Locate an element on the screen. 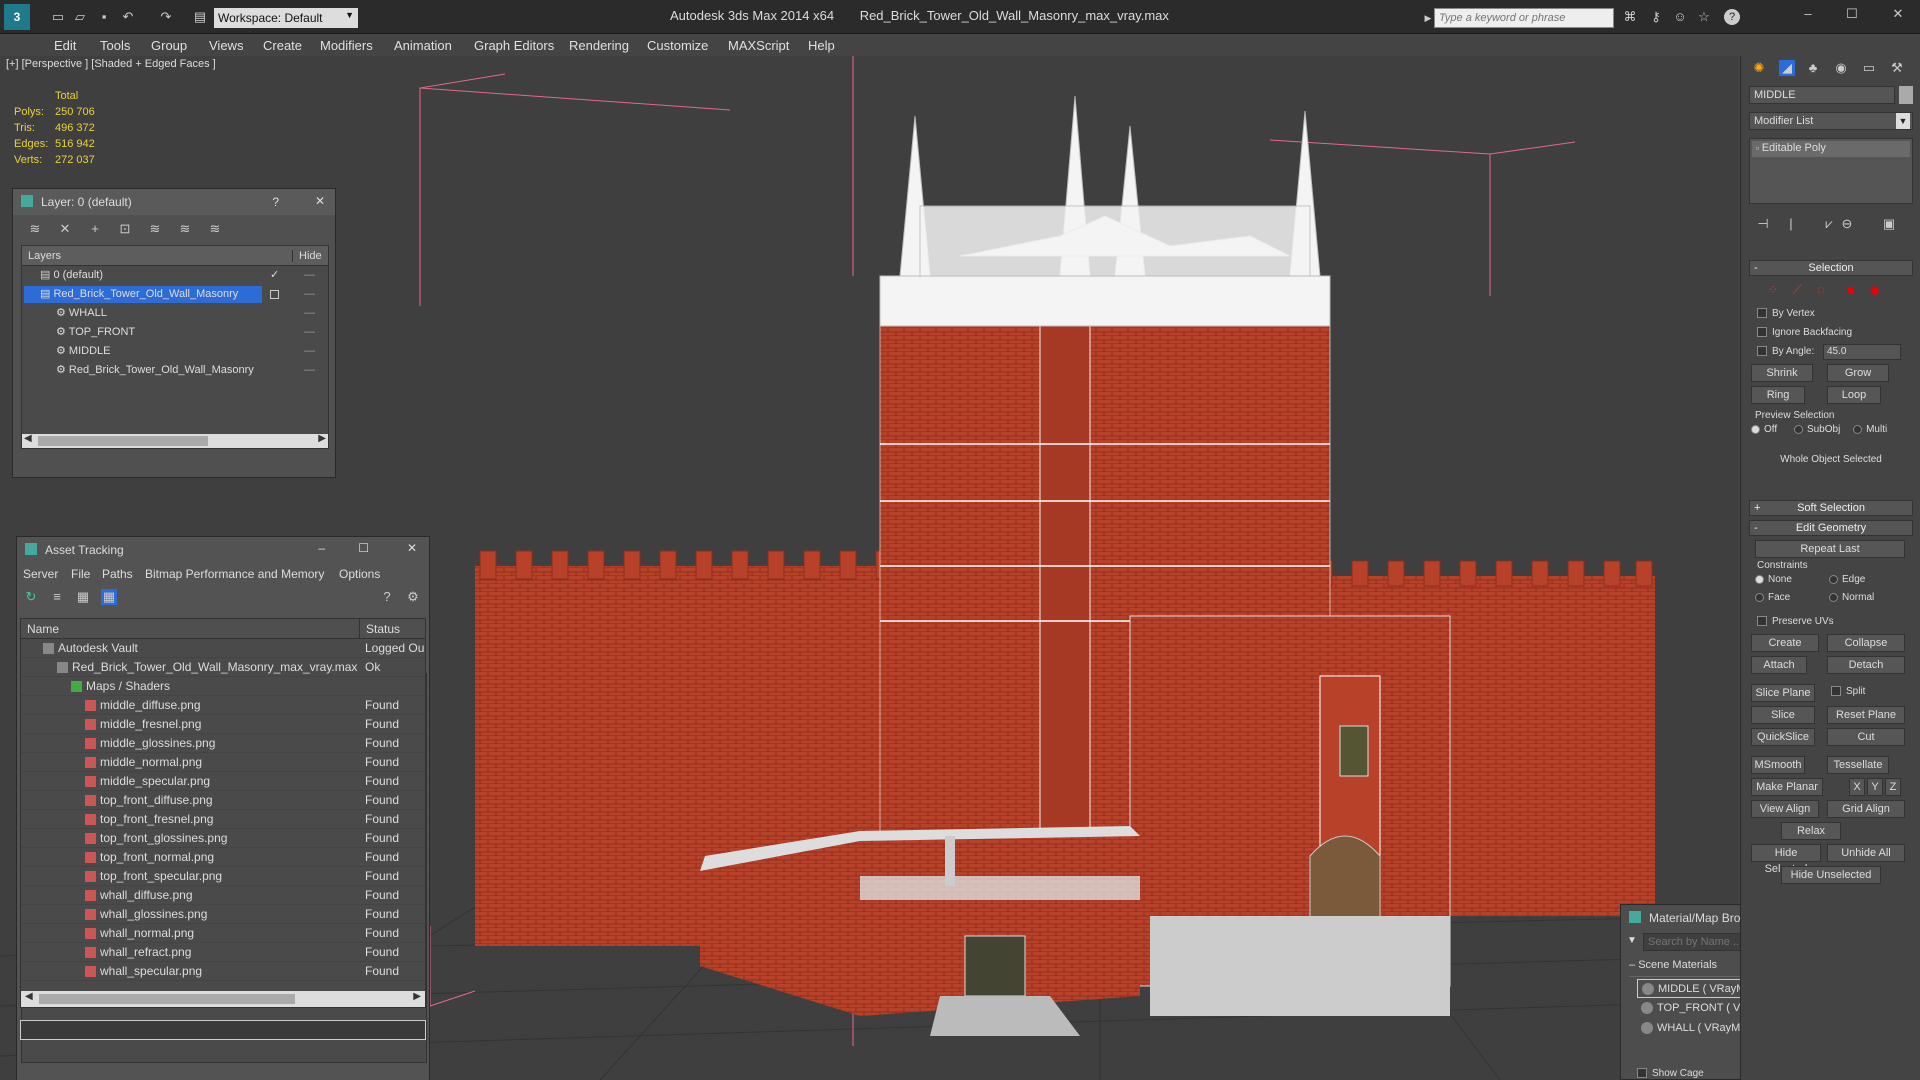 This screenshot has height=1080, width=1920. asset-row: Autodesk Vault Logged Ou is located at coordinates (223, 648).